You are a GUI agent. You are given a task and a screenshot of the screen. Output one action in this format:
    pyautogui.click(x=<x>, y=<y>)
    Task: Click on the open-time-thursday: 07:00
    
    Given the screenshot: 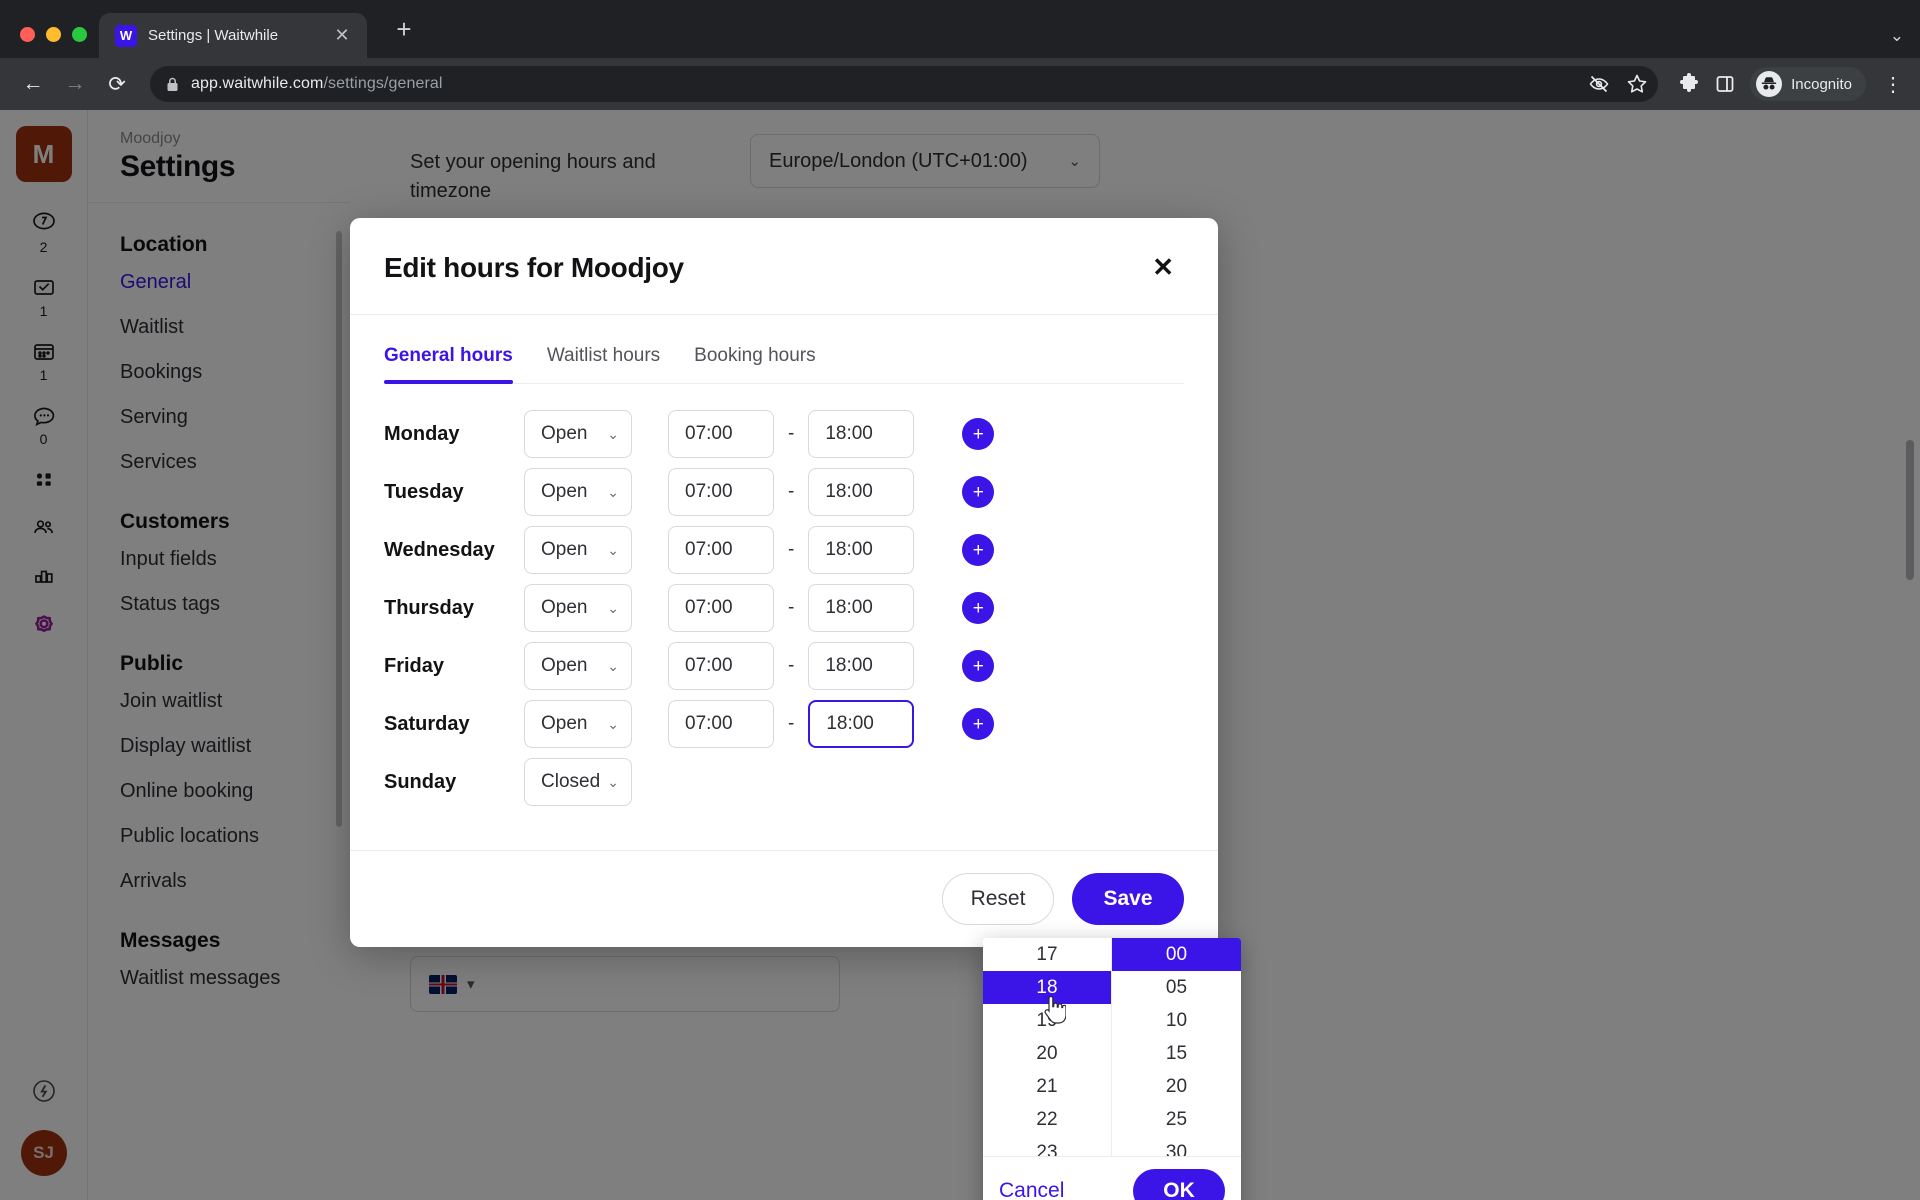 What is the action you would take?
    pyautogui.click(x=721, y=608)
    